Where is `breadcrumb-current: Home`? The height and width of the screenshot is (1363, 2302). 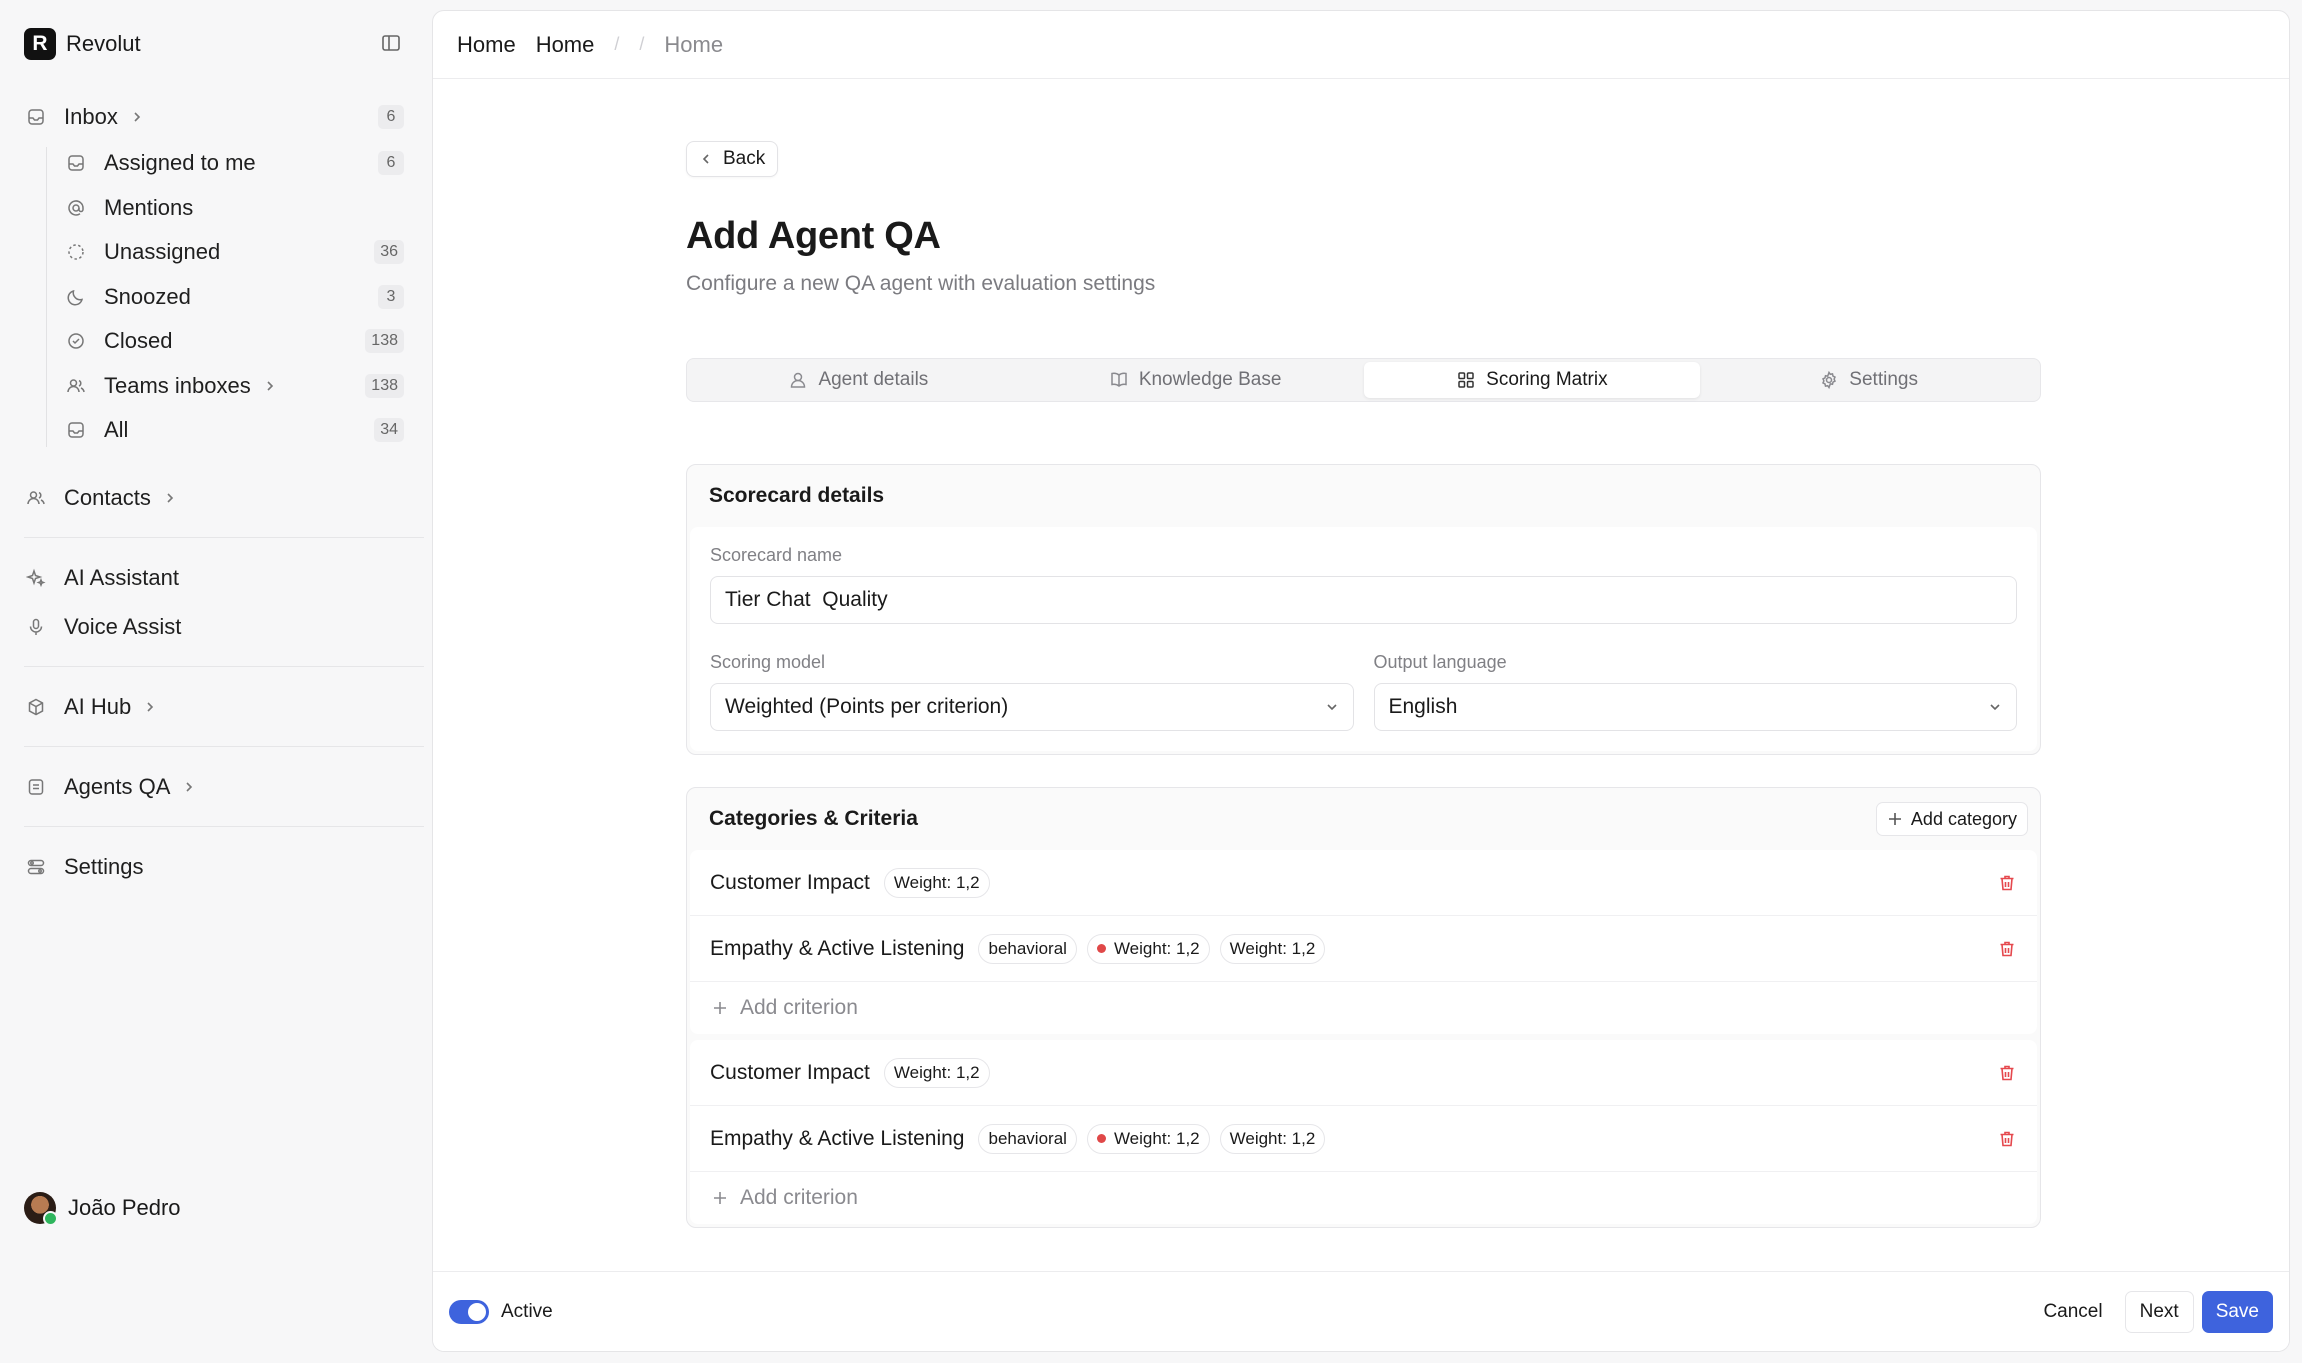 breadcrumb-current: Home is located at coordinates (694, 44).